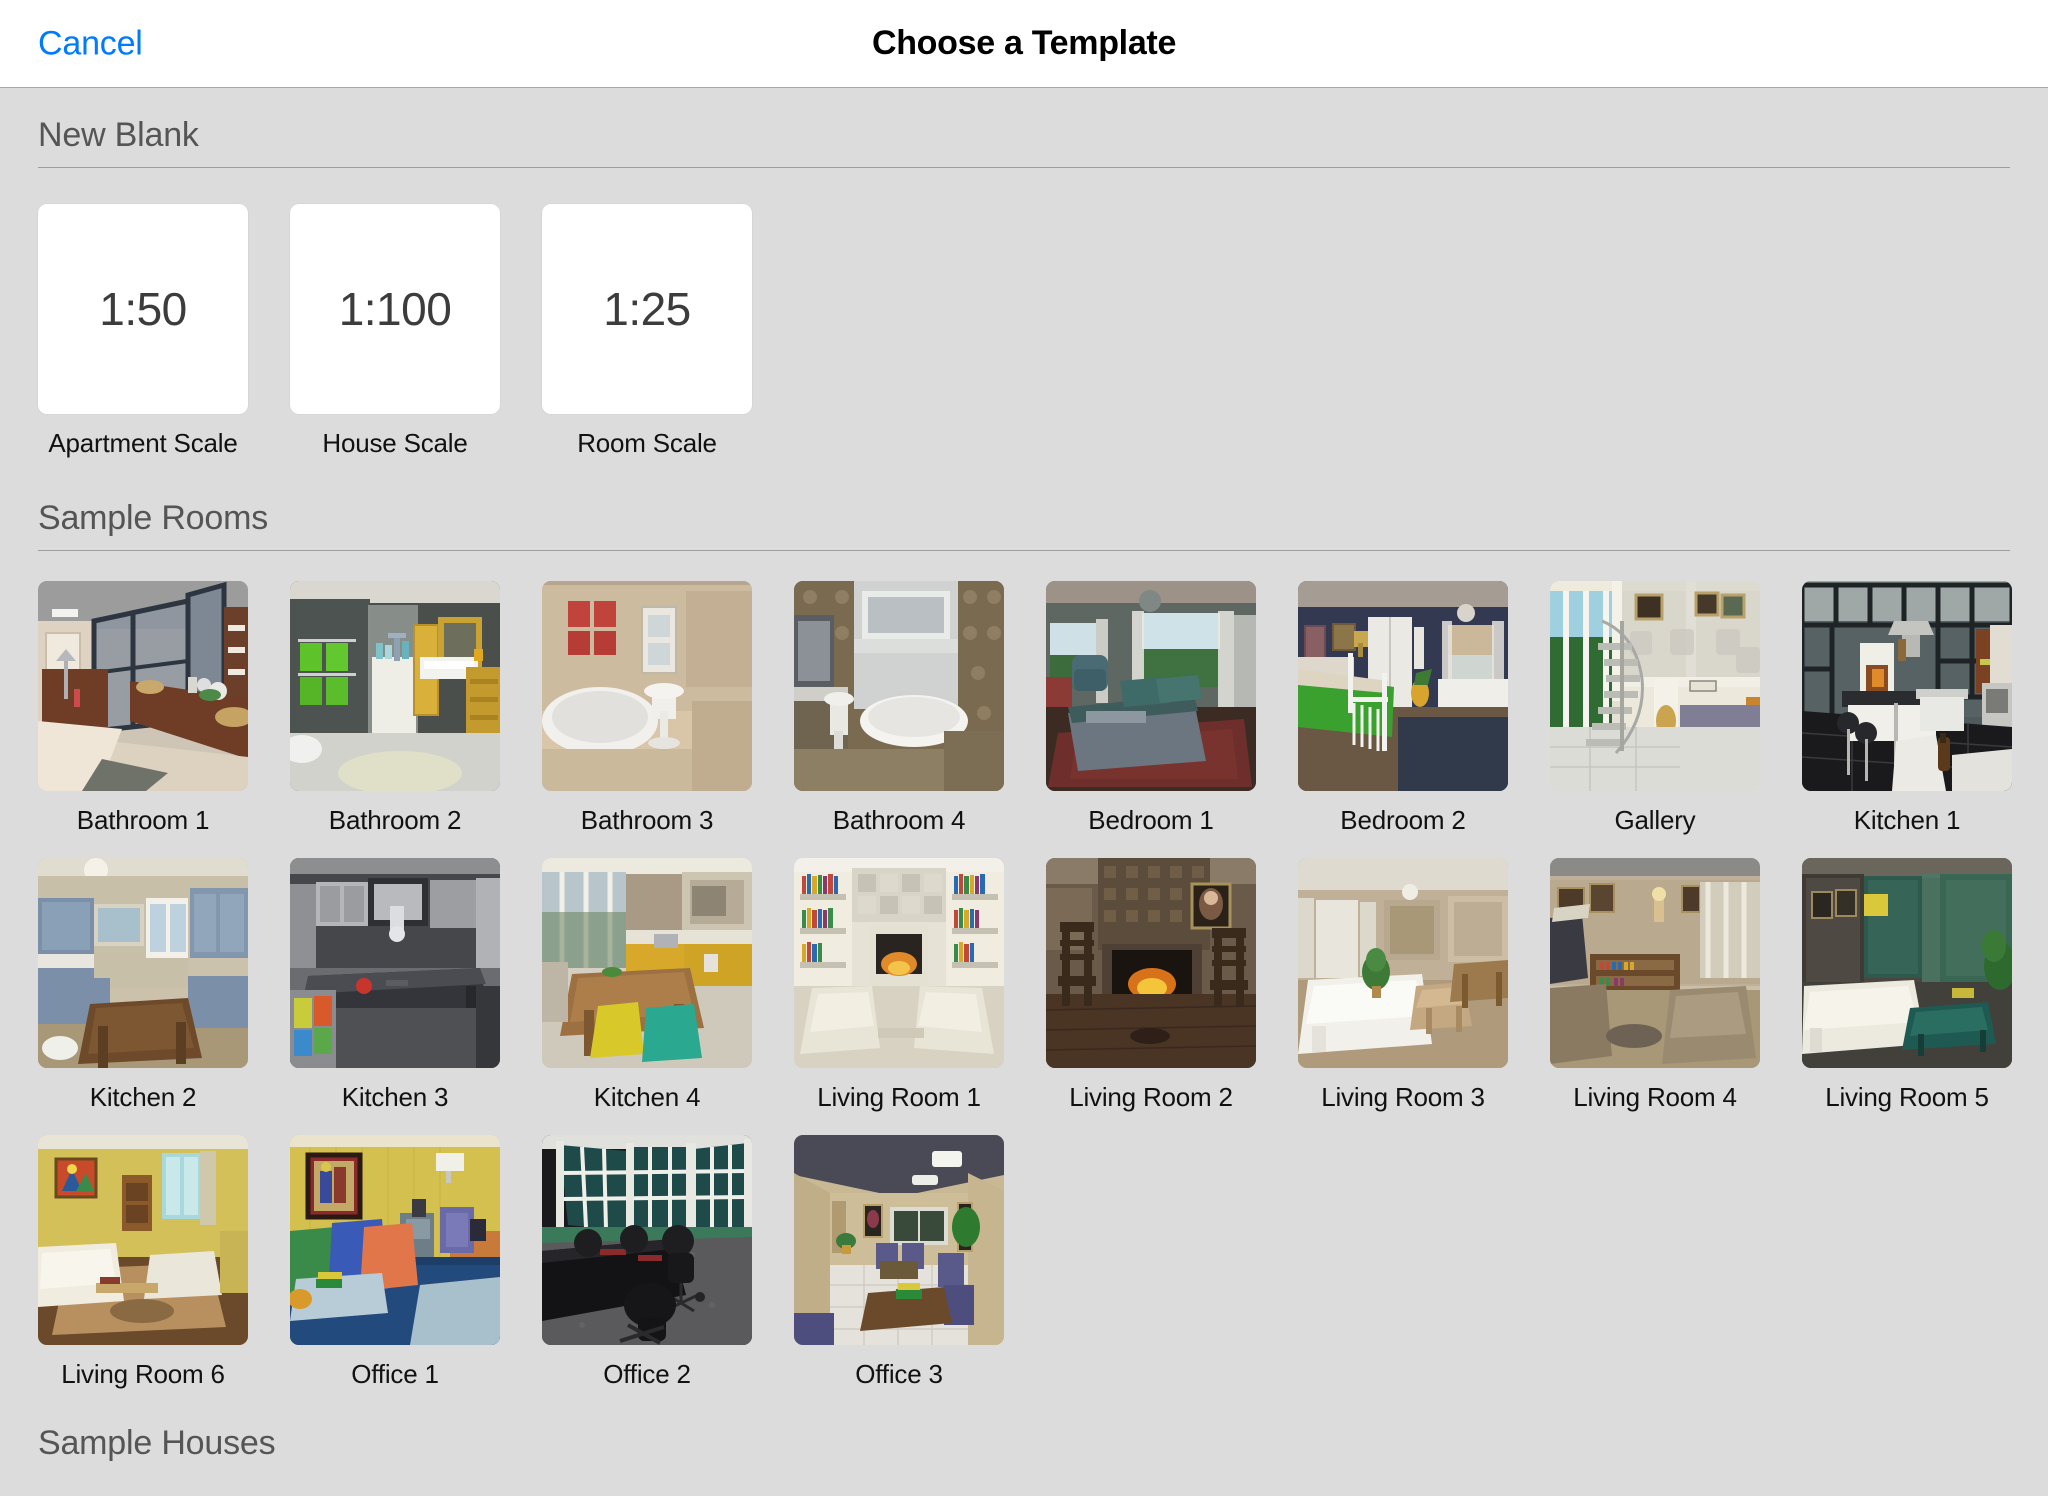 The width and height of the screenshot is (2048, 1496). What do you see at coordinates (647, 443) in the screenshot?
I see `room-scale-label: Room Scale` at bounding box center [647, 443].